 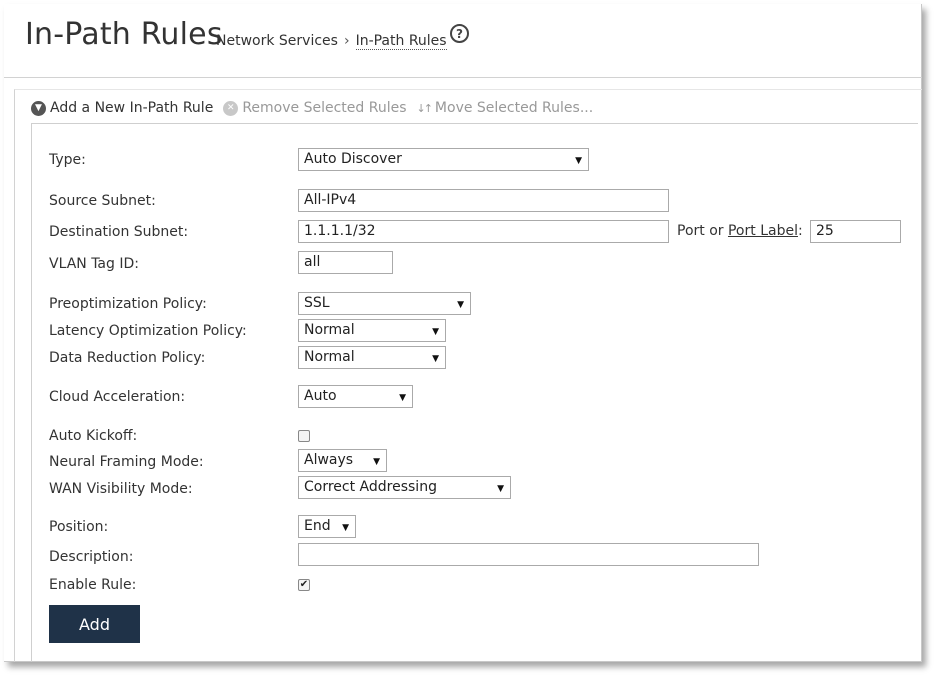 What do you see at coordinates (459, 33) in the screenshot?
I see `help-icon: ?` at bounding box center [459, 33].